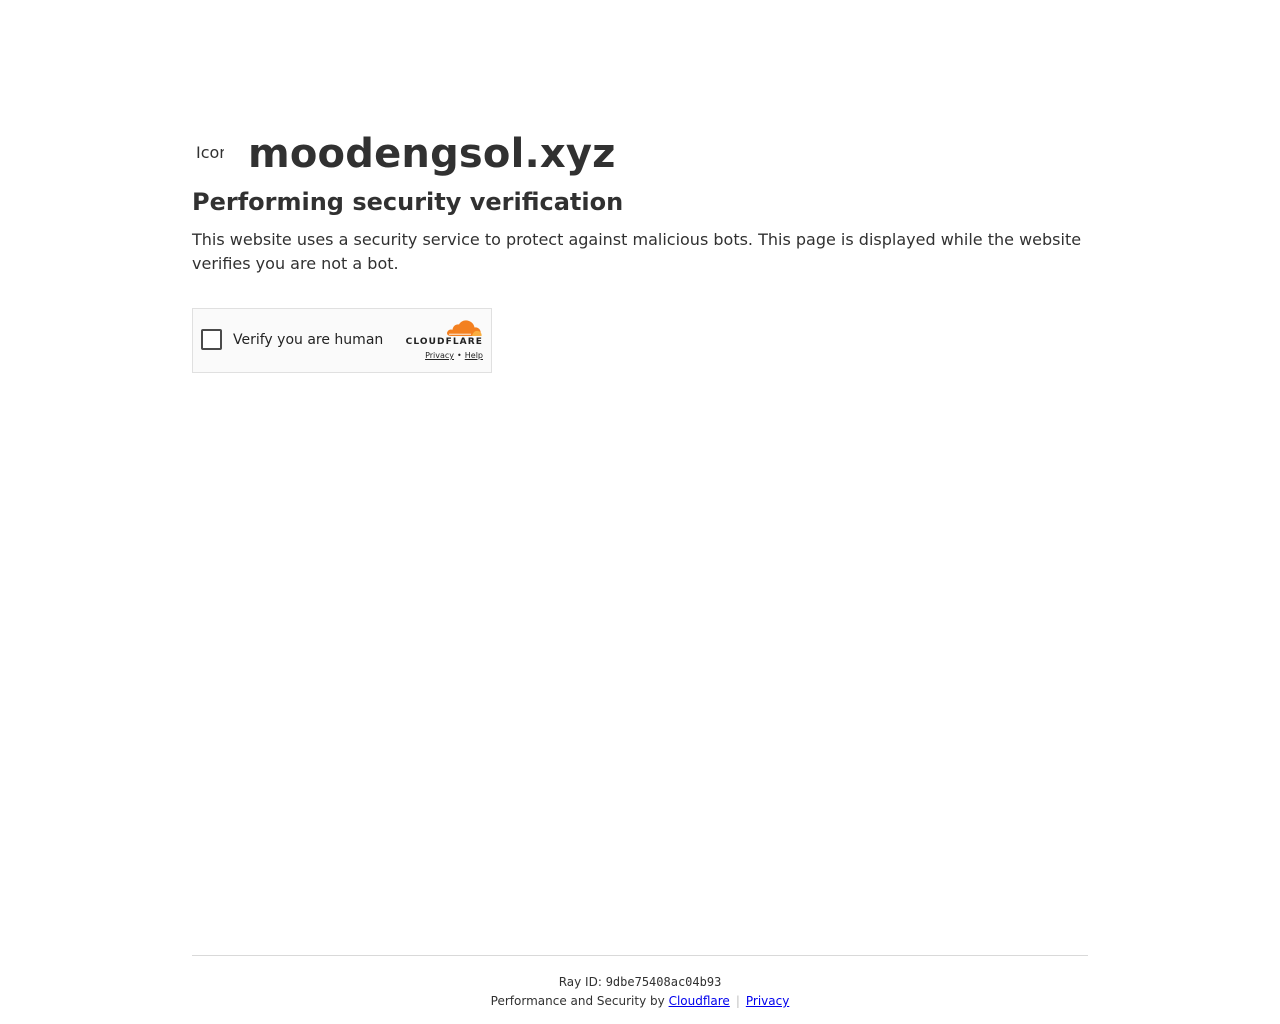  I want to click on site-name: moodengsol.xyz, so click(432, 154).